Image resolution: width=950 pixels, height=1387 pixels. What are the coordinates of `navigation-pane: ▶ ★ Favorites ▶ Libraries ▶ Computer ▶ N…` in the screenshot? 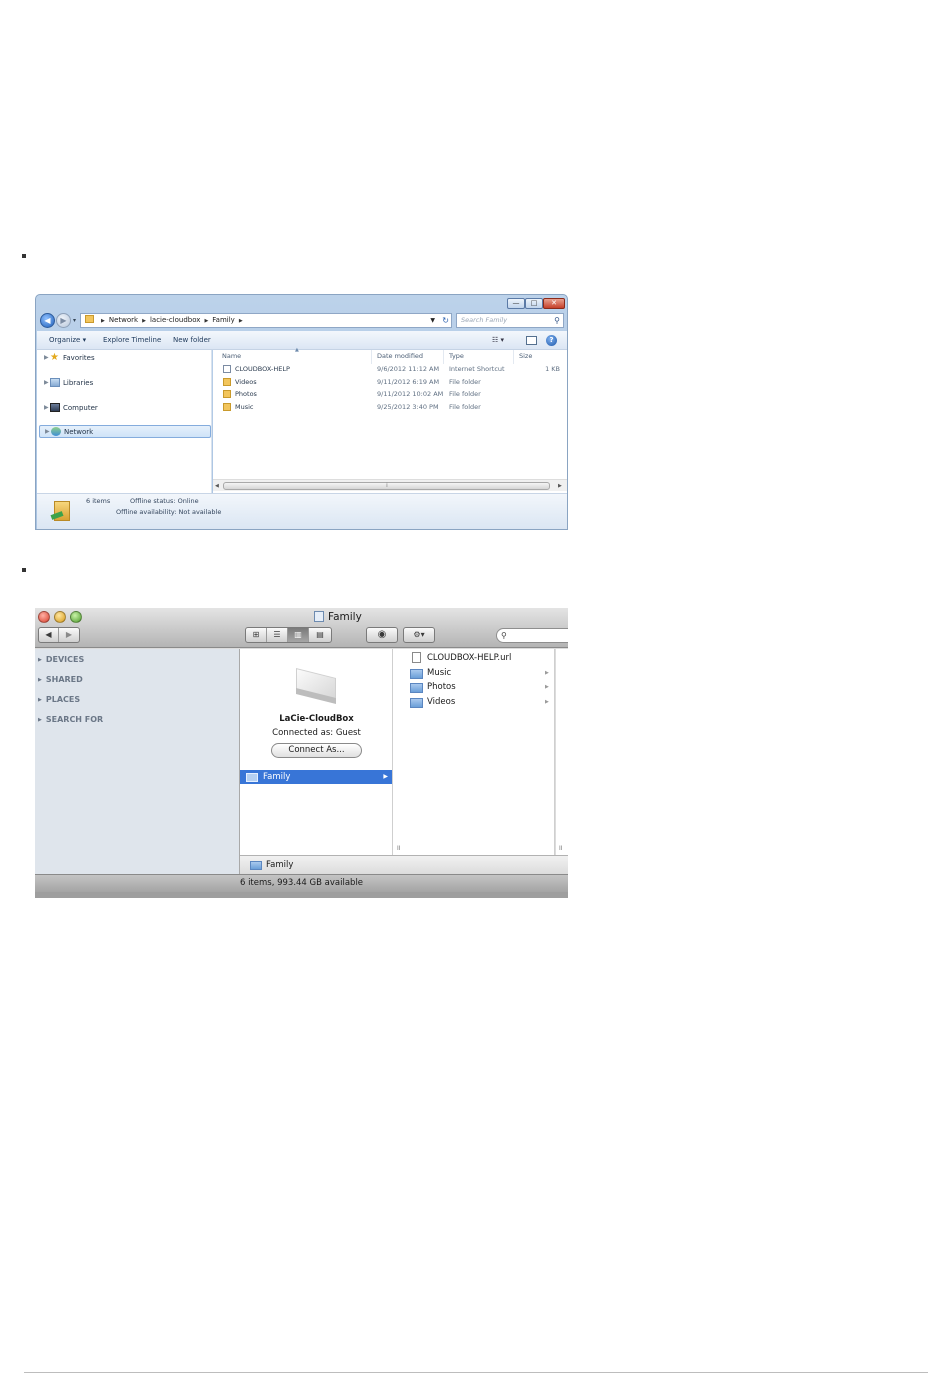 It's located at (124, 421).